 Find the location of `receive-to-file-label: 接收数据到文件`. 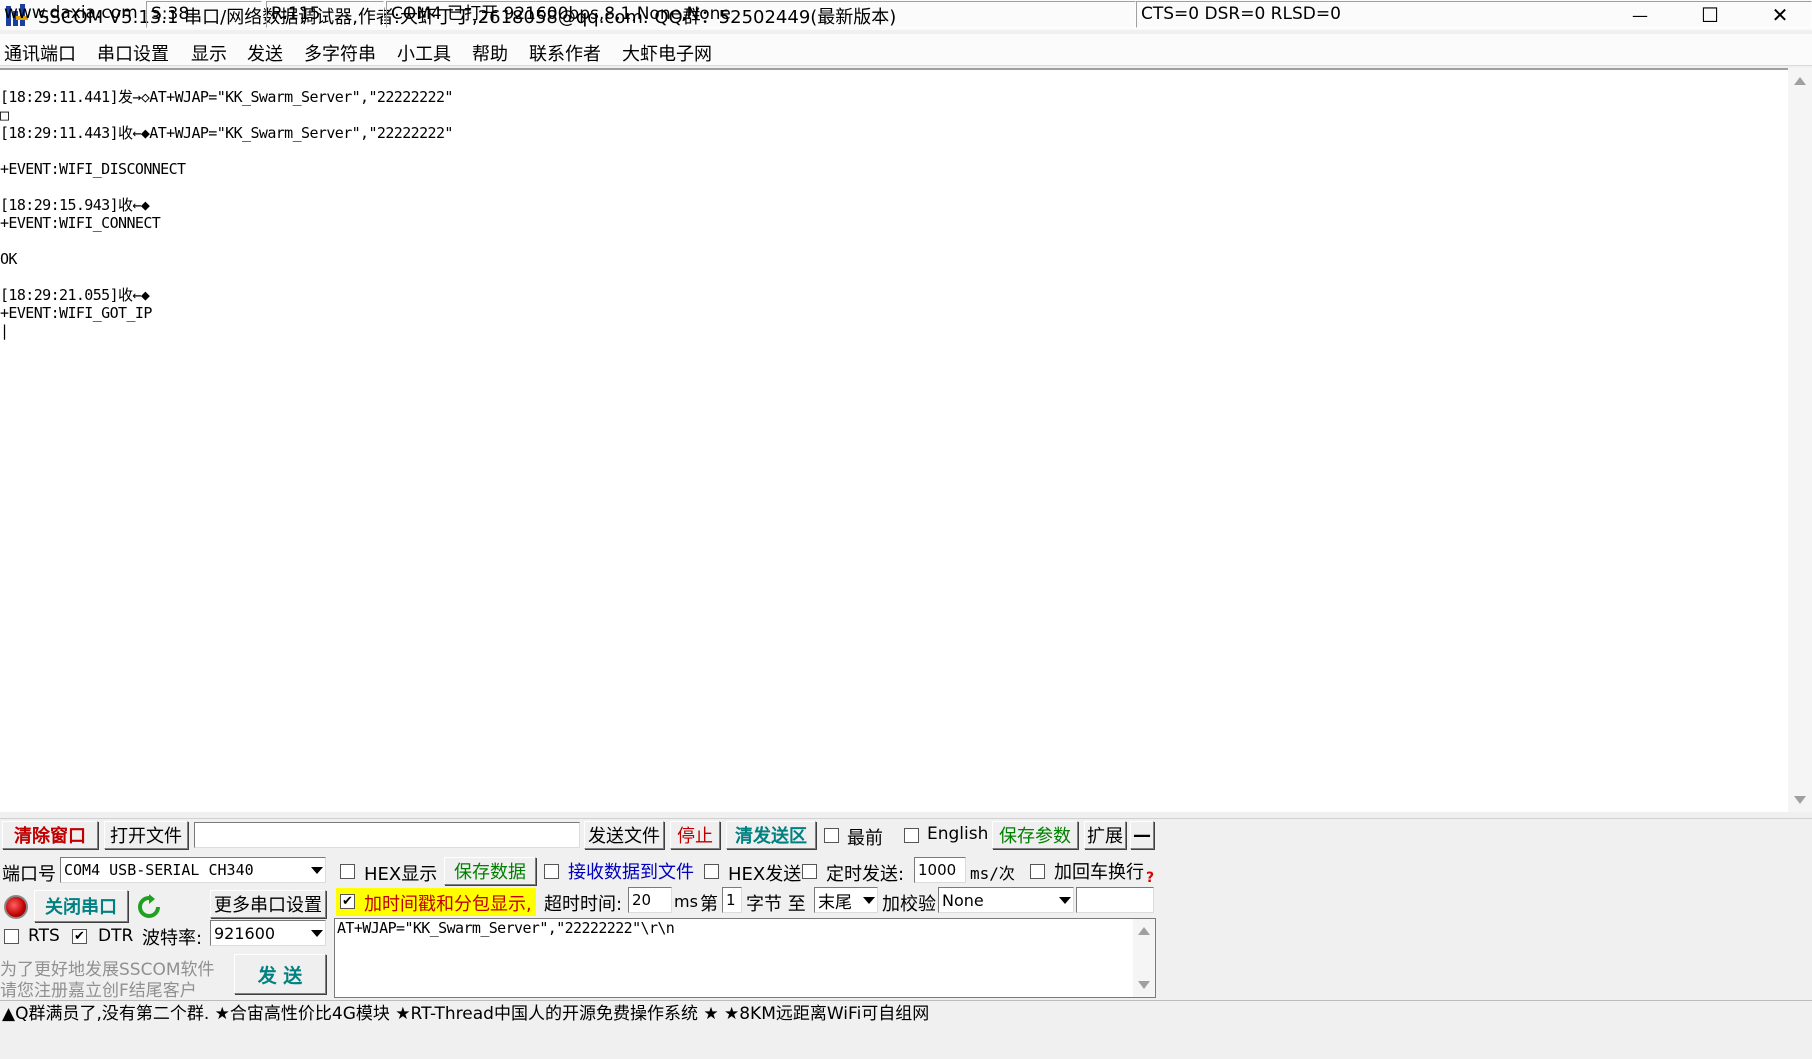

receive-to-file-label: 接收数据到文件 is located at coordinates (631, 872).